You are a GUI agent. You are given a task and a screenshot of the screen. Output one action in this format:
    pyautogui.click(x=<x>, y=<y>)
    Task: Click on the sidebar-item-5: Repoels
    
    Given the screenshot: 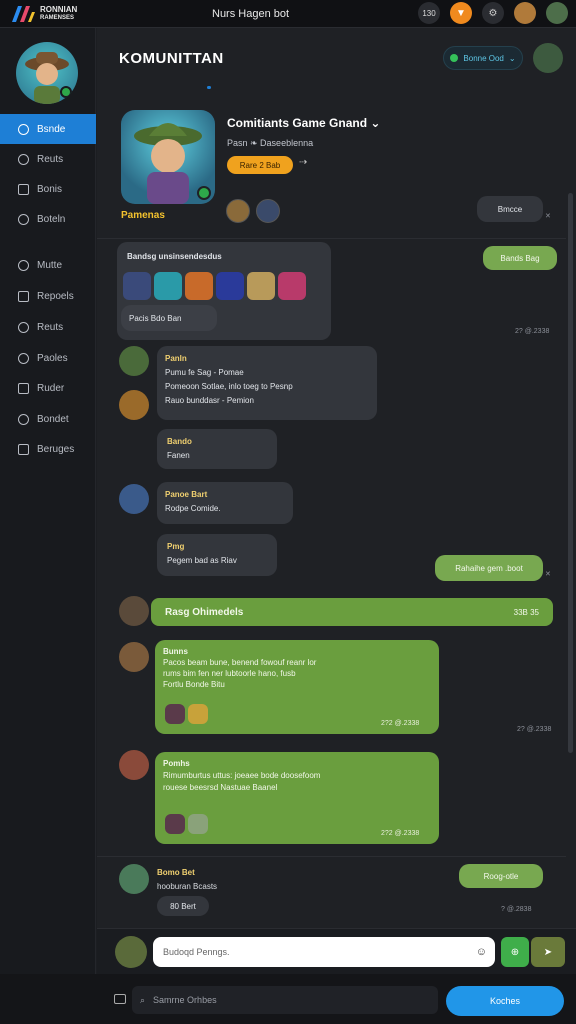 What is the action you would take?
    pyautogui.click(x=48, y=296)
    